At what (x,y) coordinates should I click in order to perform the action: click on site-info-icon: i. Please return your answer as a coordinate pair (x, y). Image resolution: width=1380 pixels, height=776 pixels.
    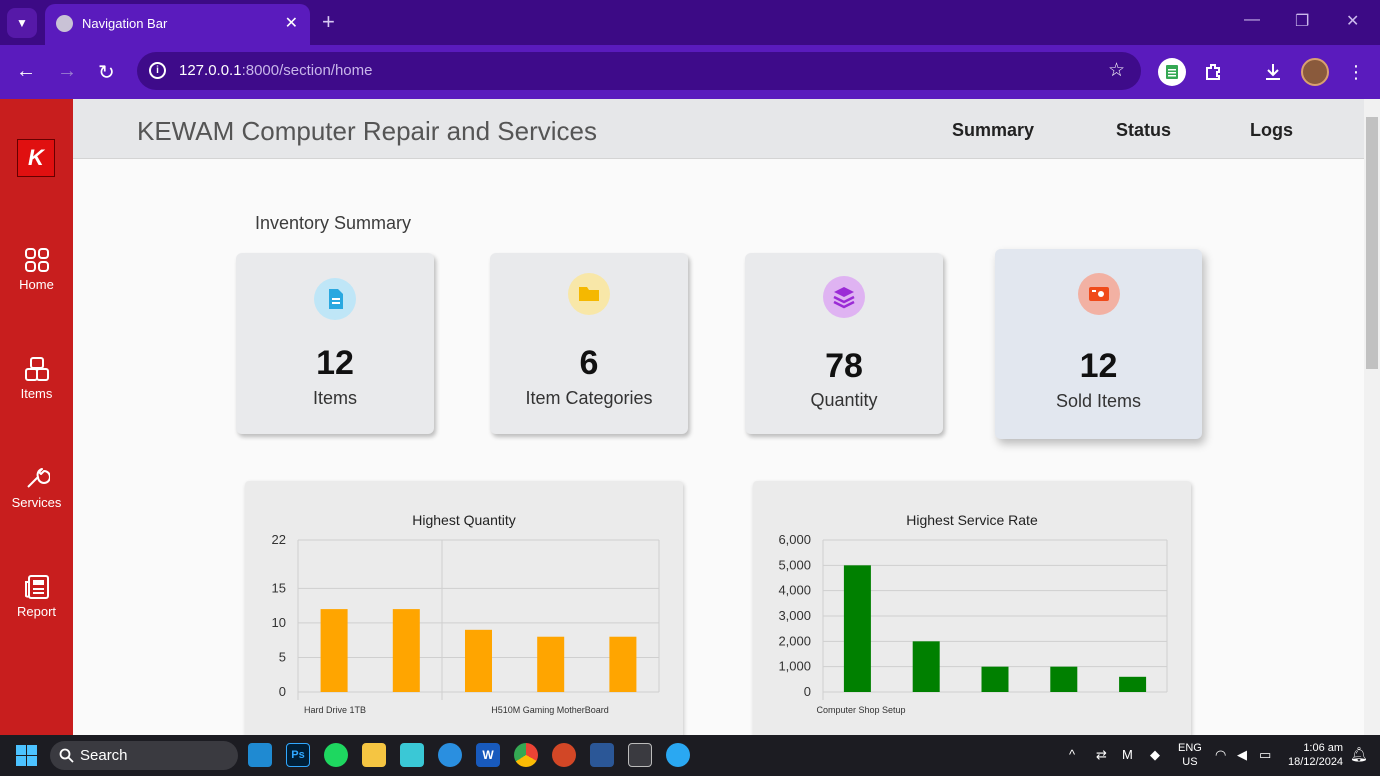
    Looking at the image, I should click on (157, 70).